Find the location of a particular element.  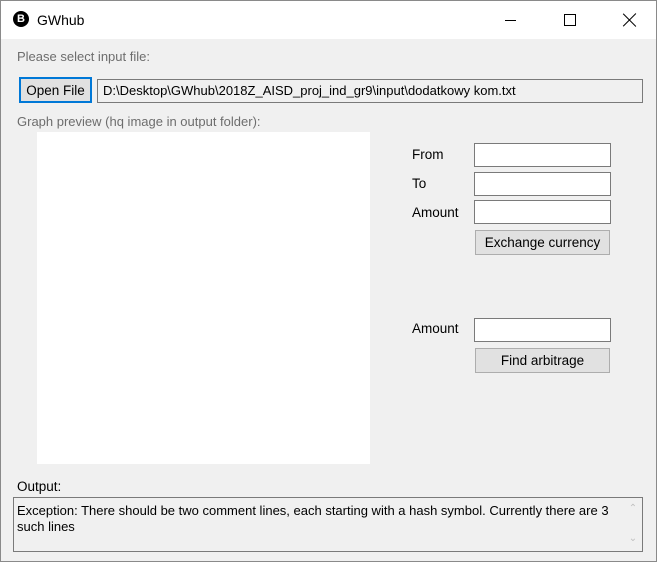

exchange-amount-input is located at coordinates (542, 212).